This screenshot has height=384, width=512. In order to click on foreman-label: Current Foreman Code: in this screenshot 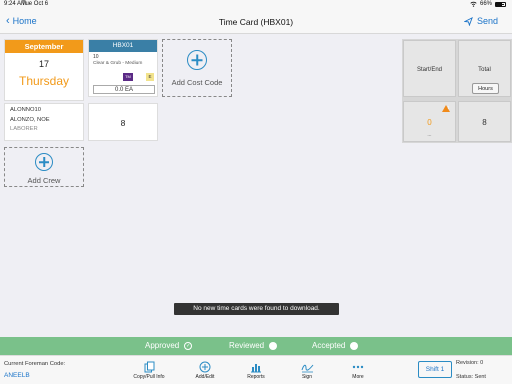, I will do `click(35, 364)`.